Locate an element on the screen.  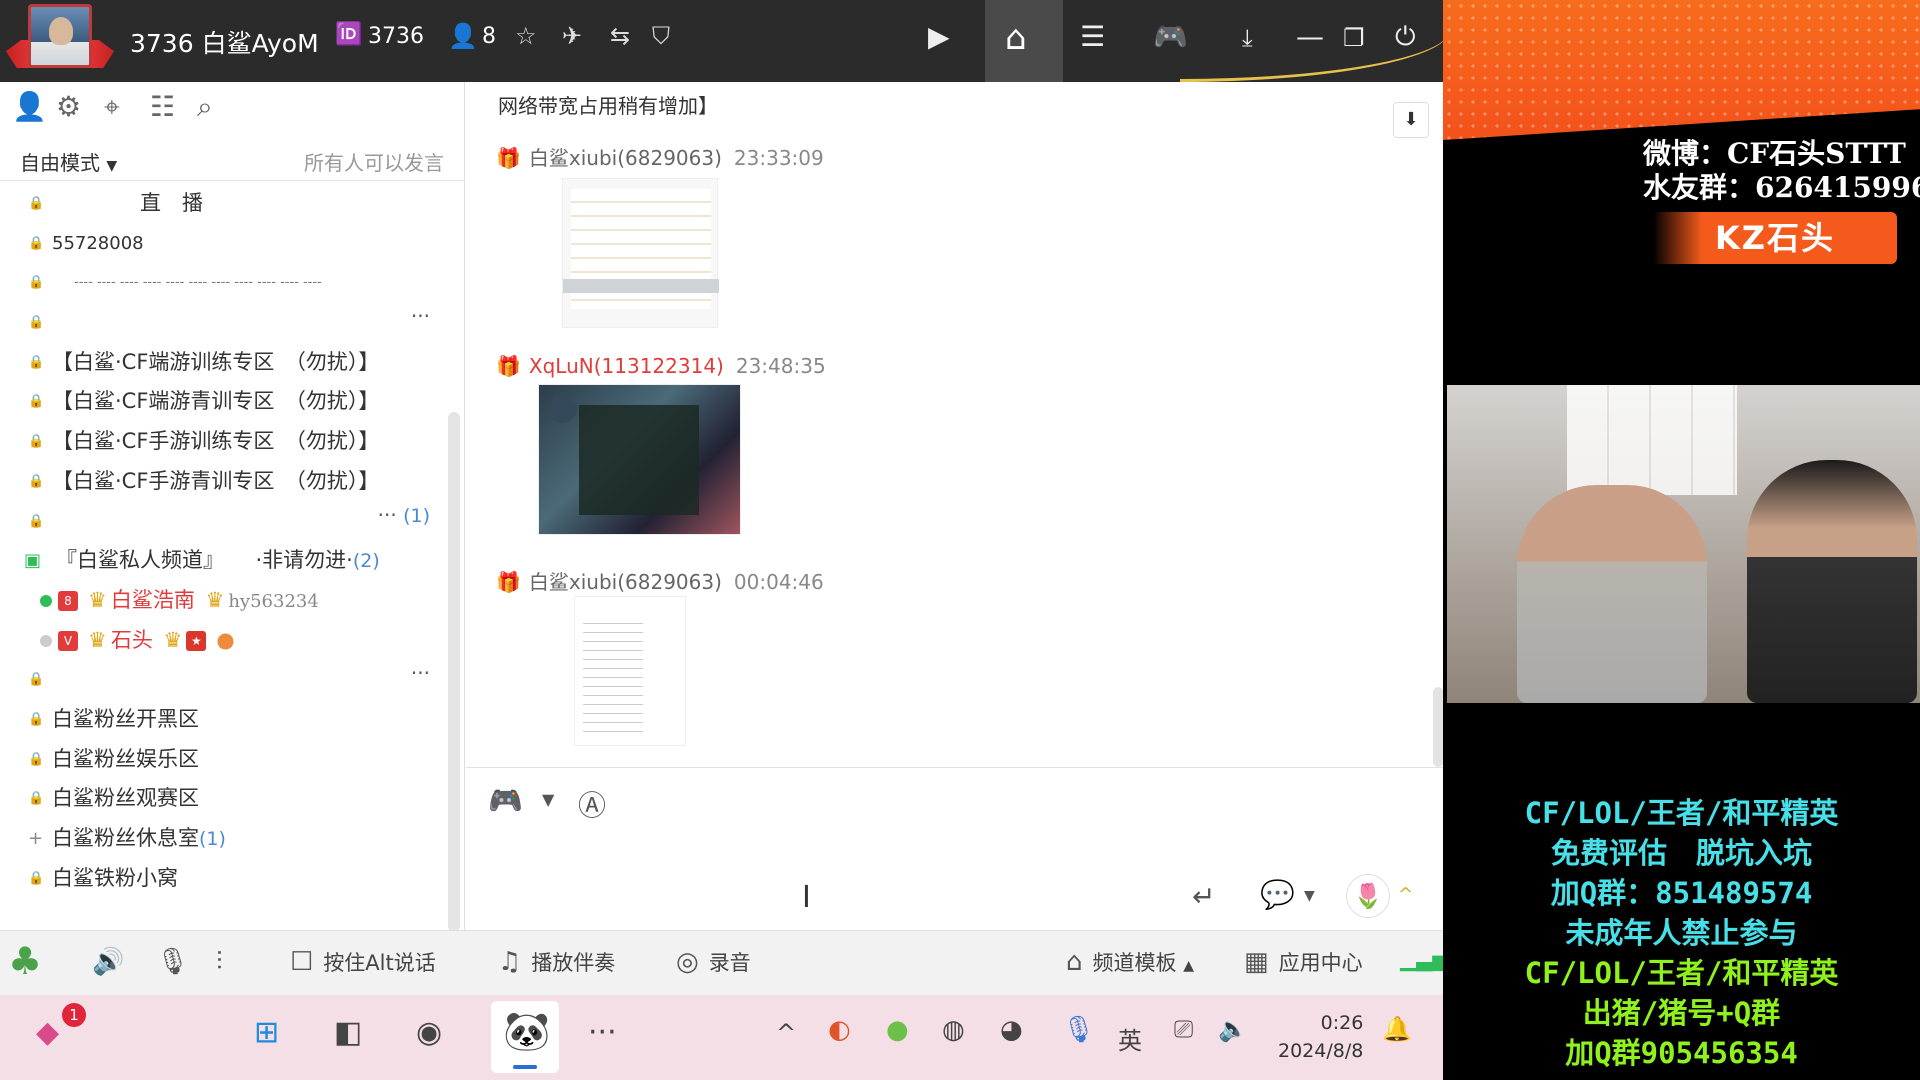
promo-line: CF/LOL/王者/和平精英 is located at coordinates (1681, 813).